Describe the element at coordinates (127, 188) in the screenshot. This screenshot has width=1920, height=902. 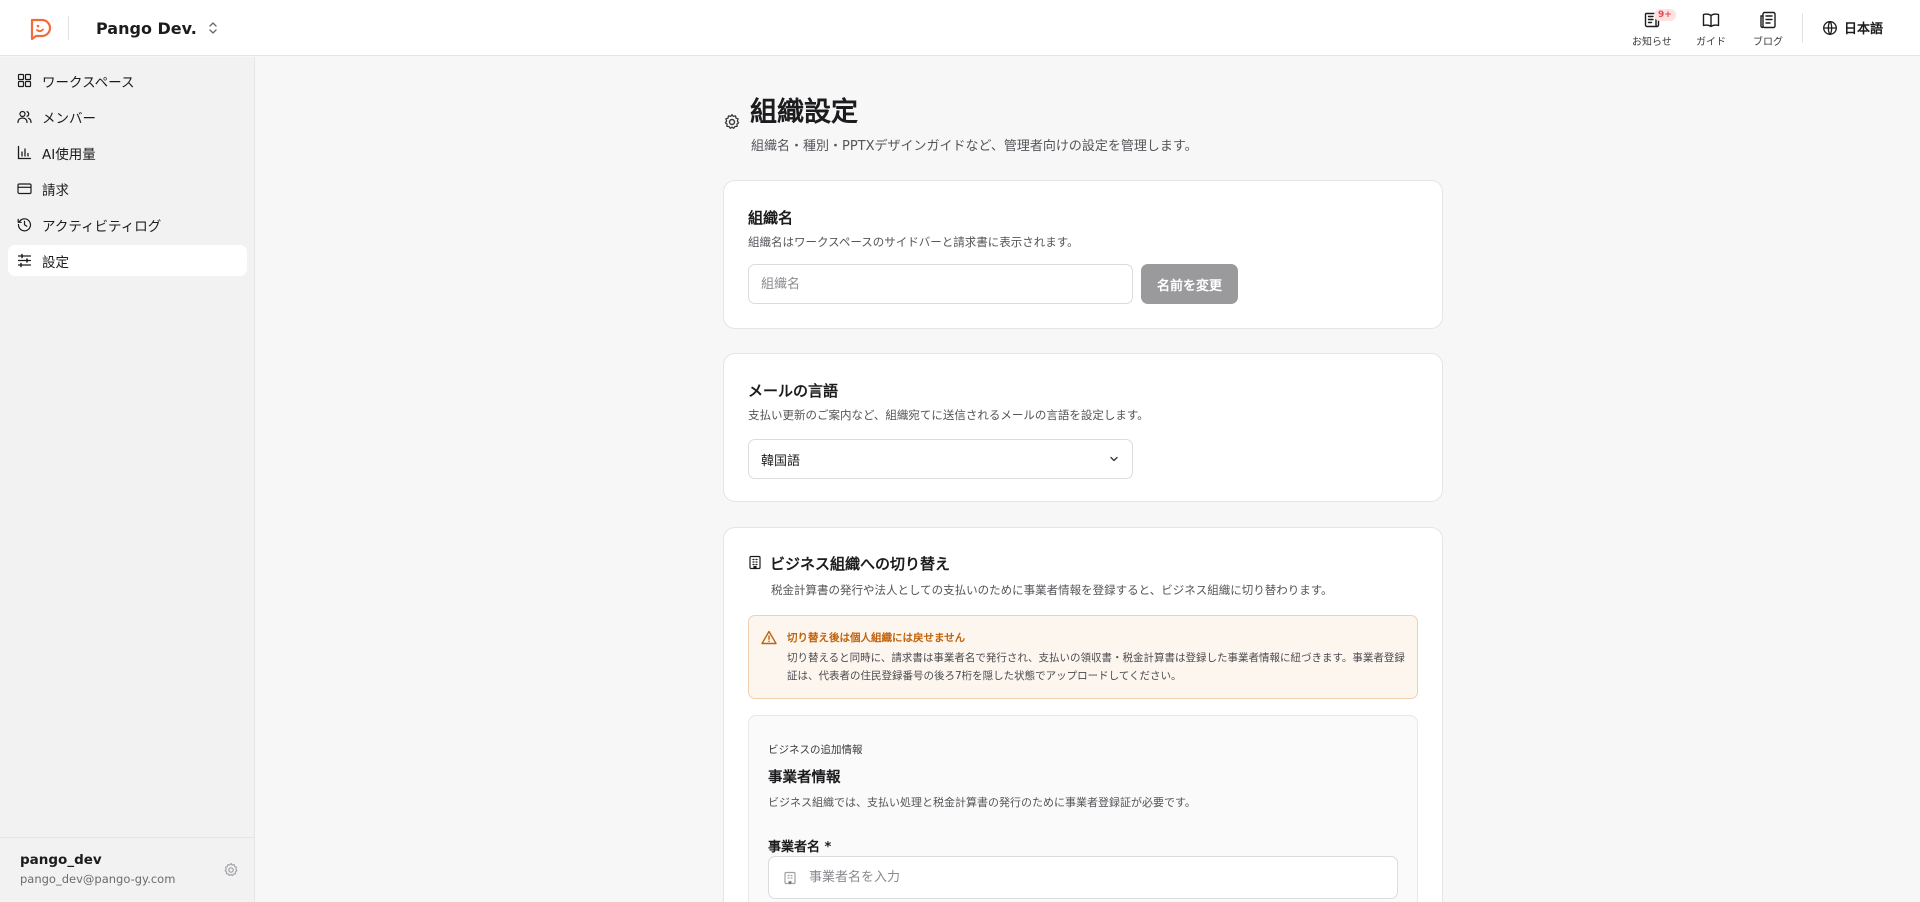
I see `sidebar-item-billing: 請求` at that location.